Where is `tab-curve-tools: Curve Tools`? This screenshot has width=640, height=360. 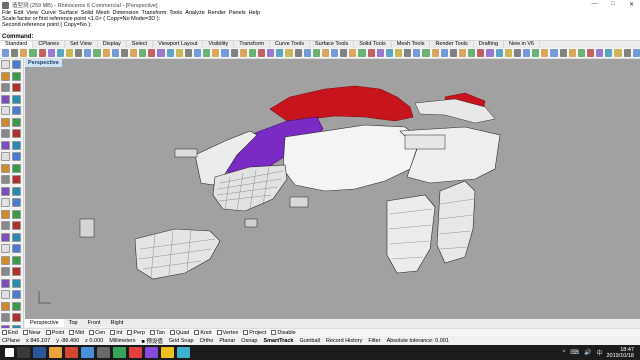 tab-curve-tools: Curve Tools is located at coordinates (290, 44).